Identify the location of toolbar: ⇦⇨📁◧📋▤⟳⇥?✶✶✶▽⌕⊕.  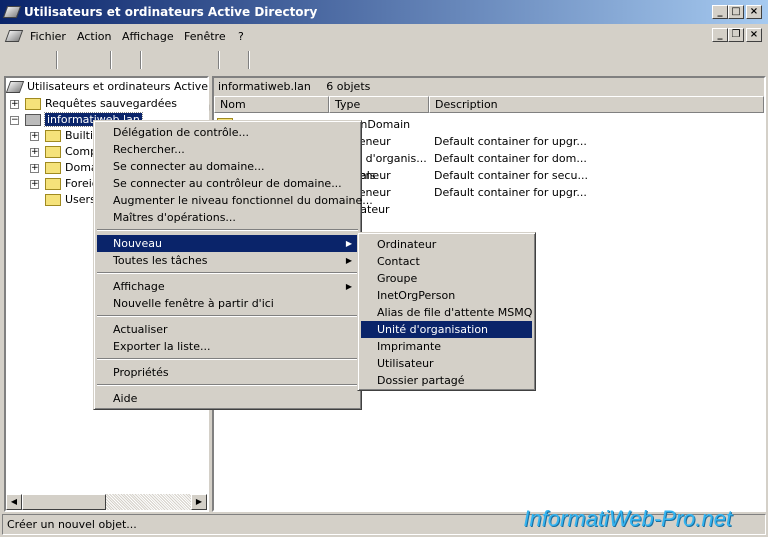
(384, 82).